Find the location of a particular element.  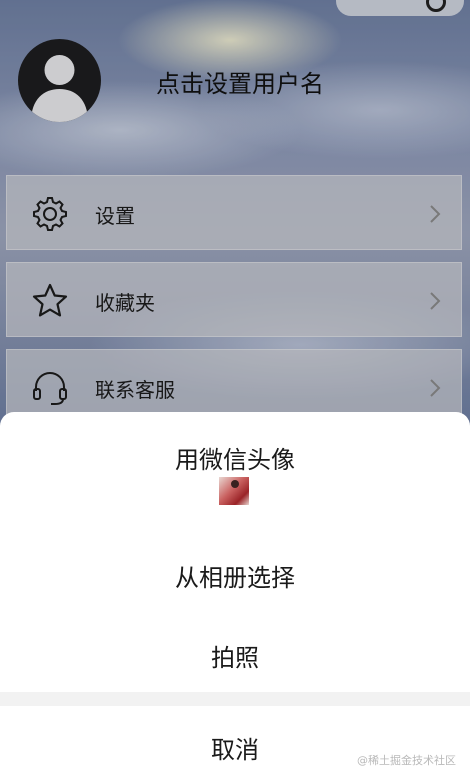

wechat-avatar-thumbnail is located at coordinates (234, 491).